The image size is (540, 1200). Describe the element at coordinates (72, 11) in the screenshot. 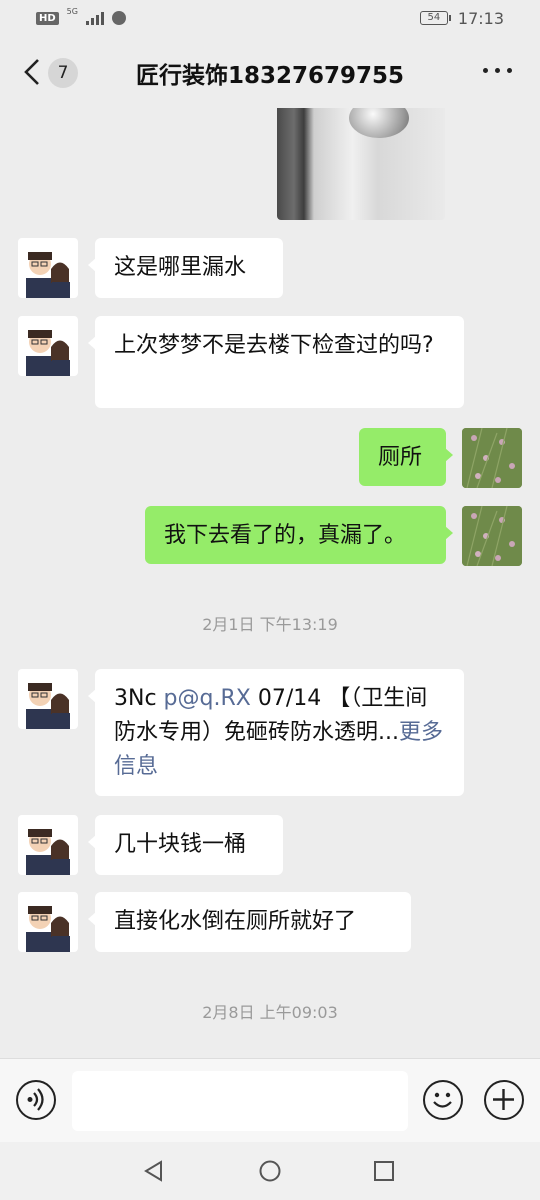

I see `network-type: 5G` at that location.